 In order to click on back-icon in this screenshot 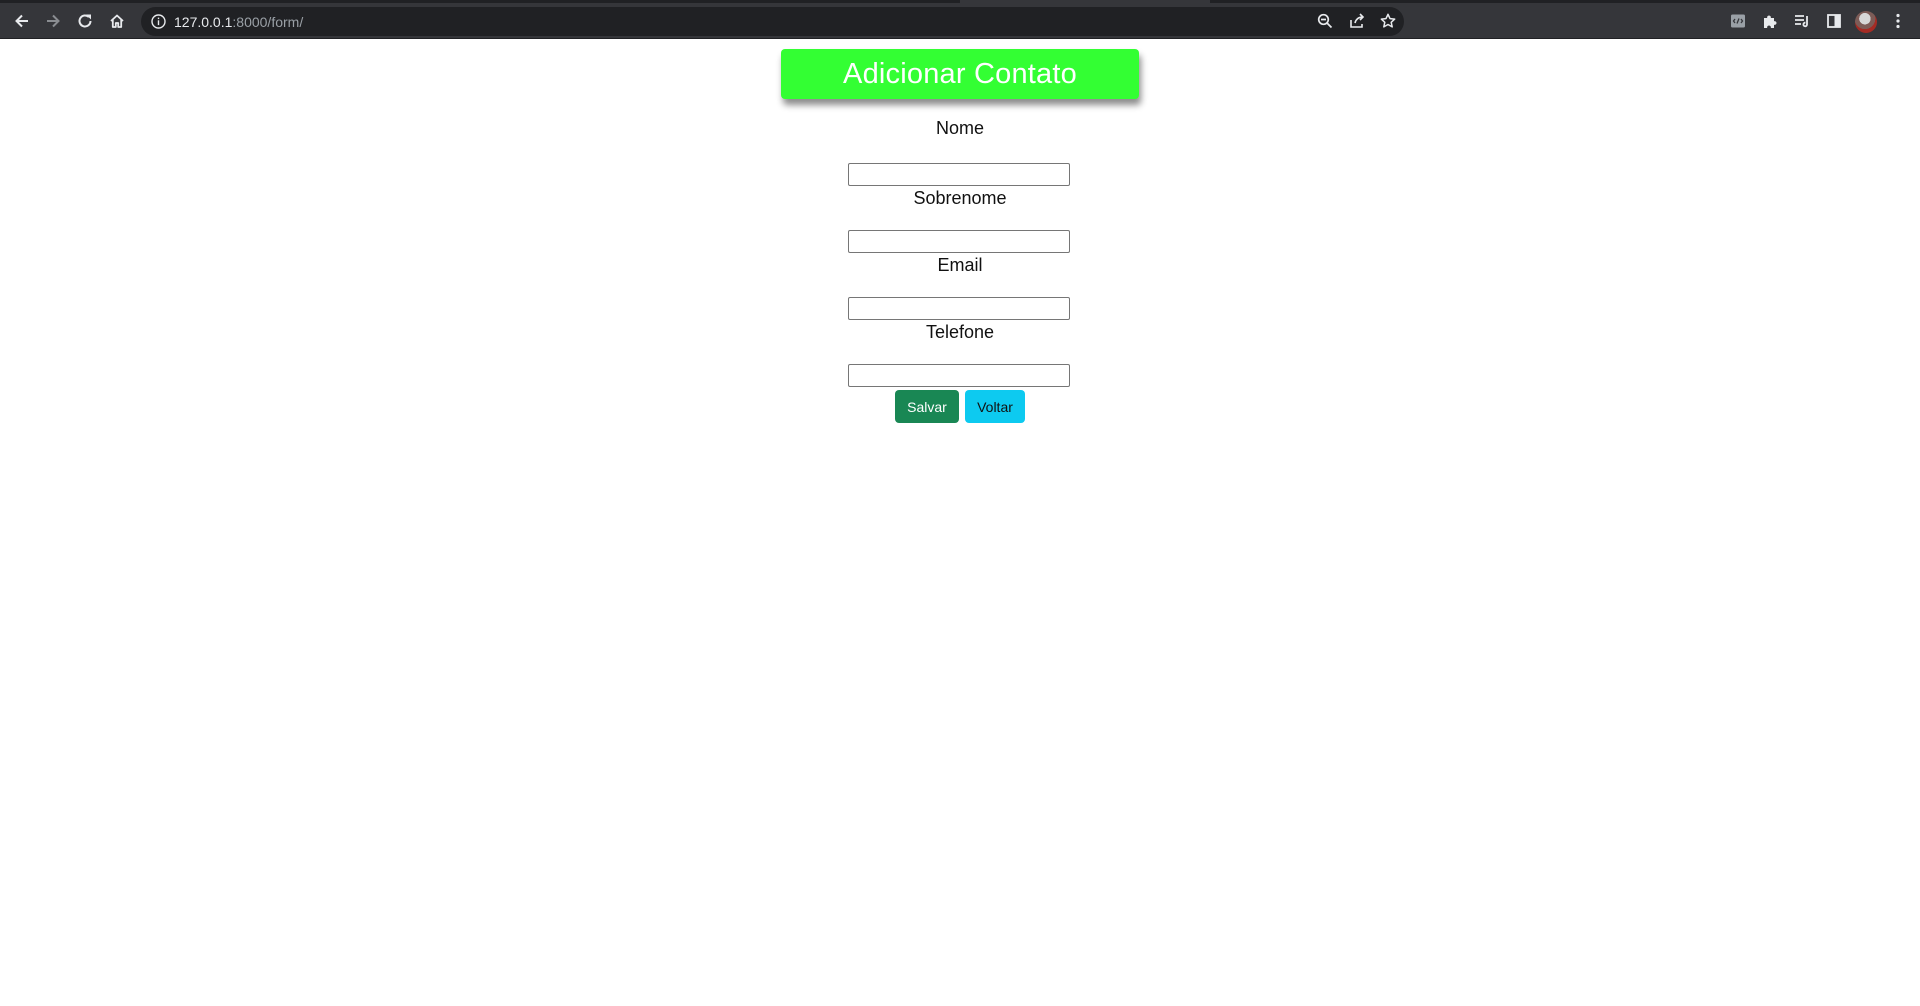, I will do `click(21, 21)`.